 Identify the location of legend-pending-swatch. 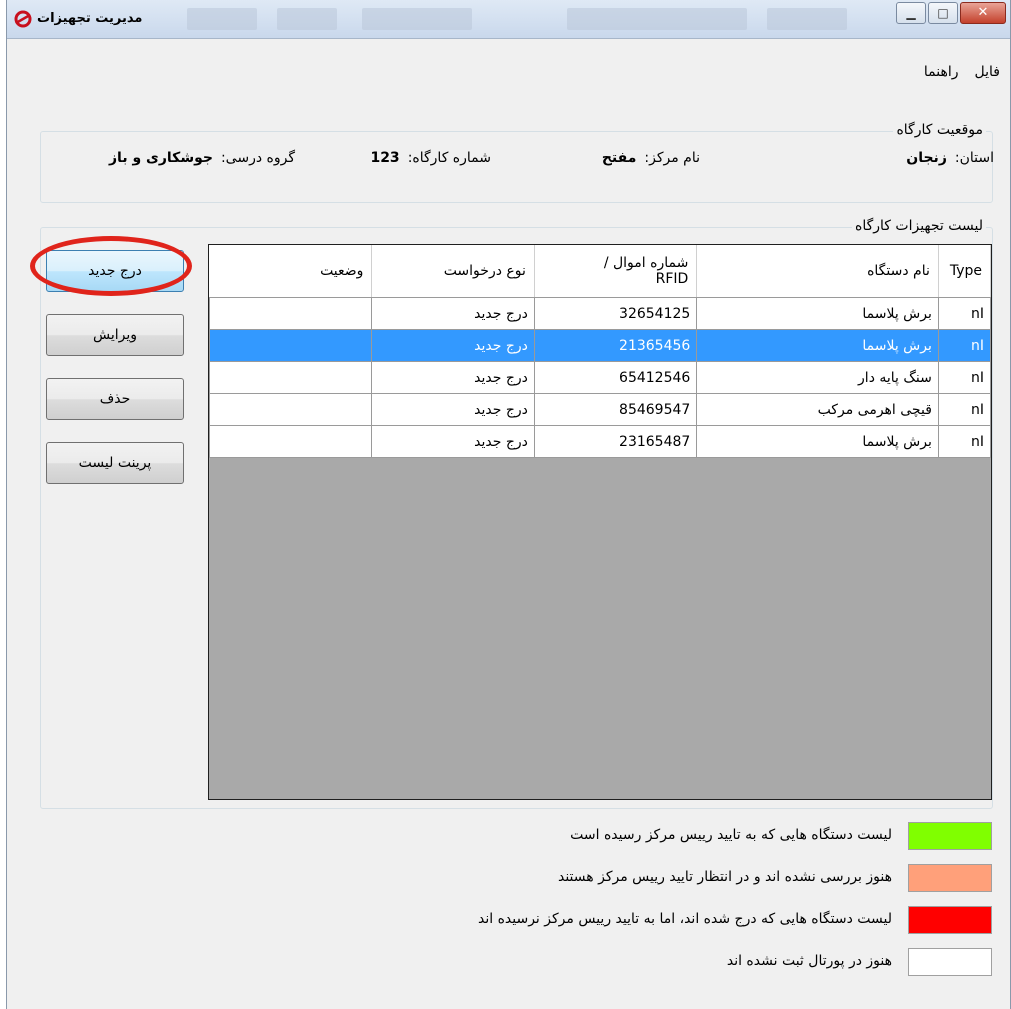
(950, 878).